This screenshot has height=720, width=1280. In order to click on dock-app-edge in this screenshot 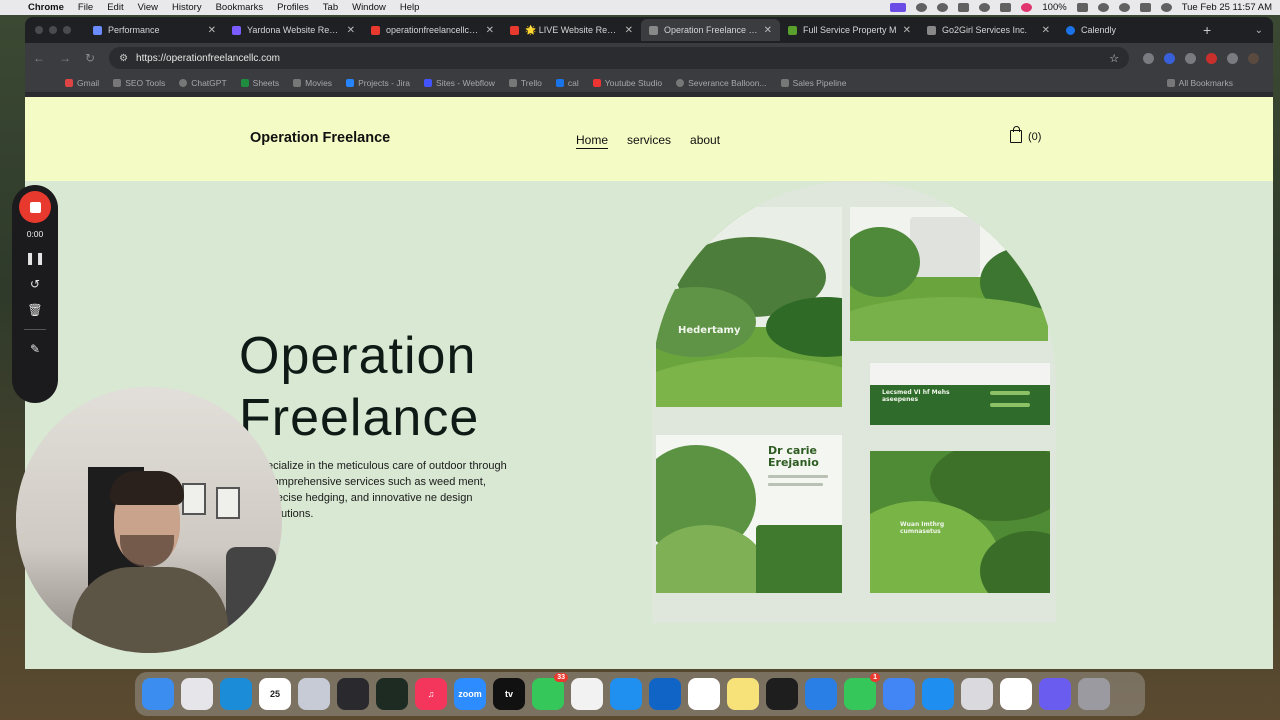, I will do `click(236, 694)`.